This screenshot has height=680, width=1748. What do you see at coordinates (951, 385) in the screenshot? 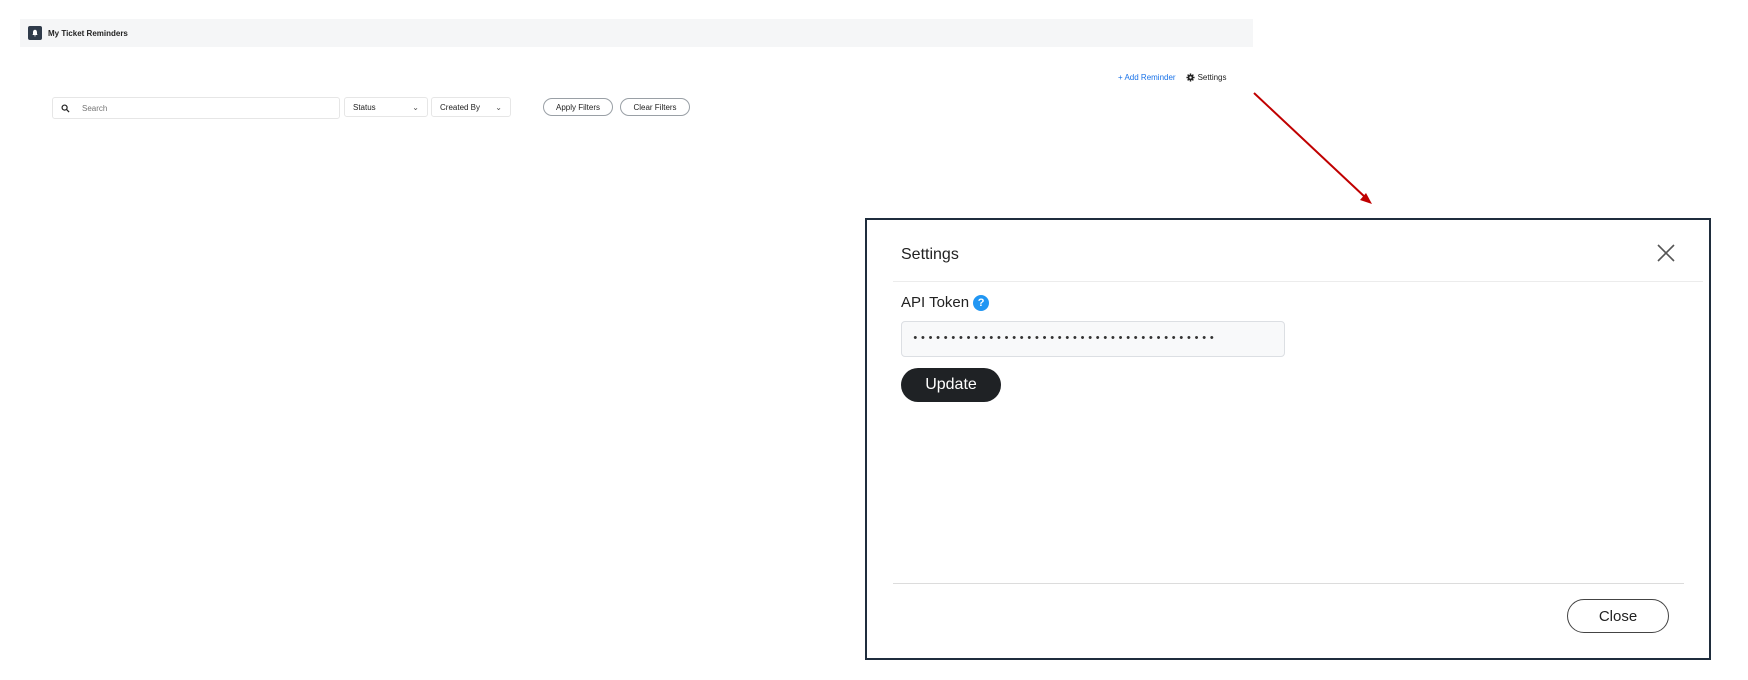
I see `update-button: Update` at bounding box center [951, 385].